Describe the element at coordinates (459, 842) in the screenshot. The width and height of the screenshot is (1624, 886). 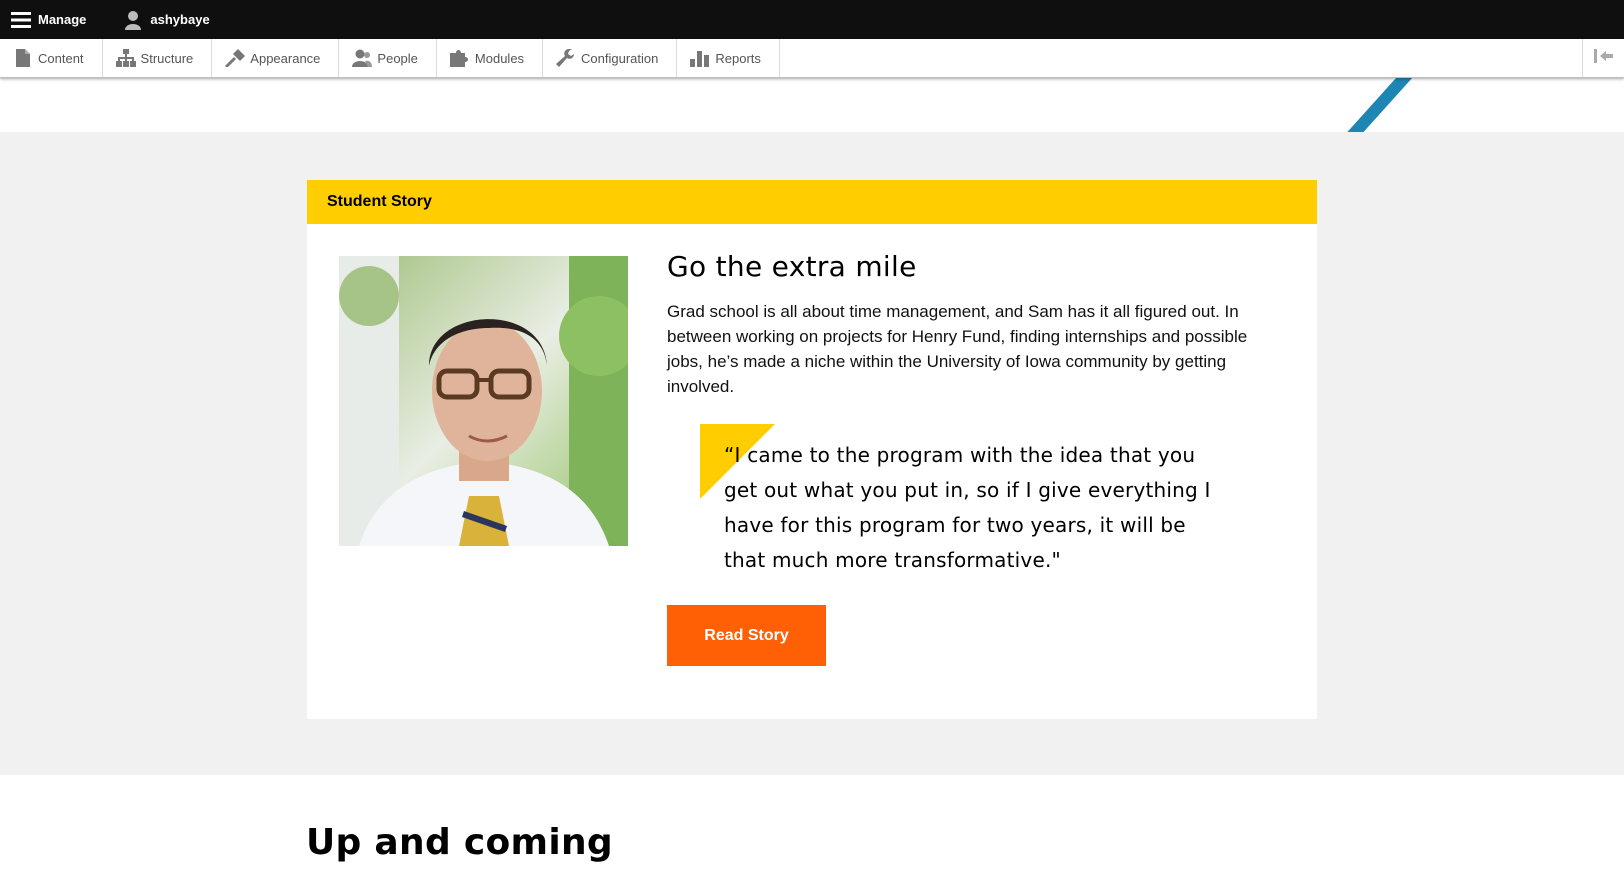
I see `up-and-coming-heading: Up and coming` at that location.